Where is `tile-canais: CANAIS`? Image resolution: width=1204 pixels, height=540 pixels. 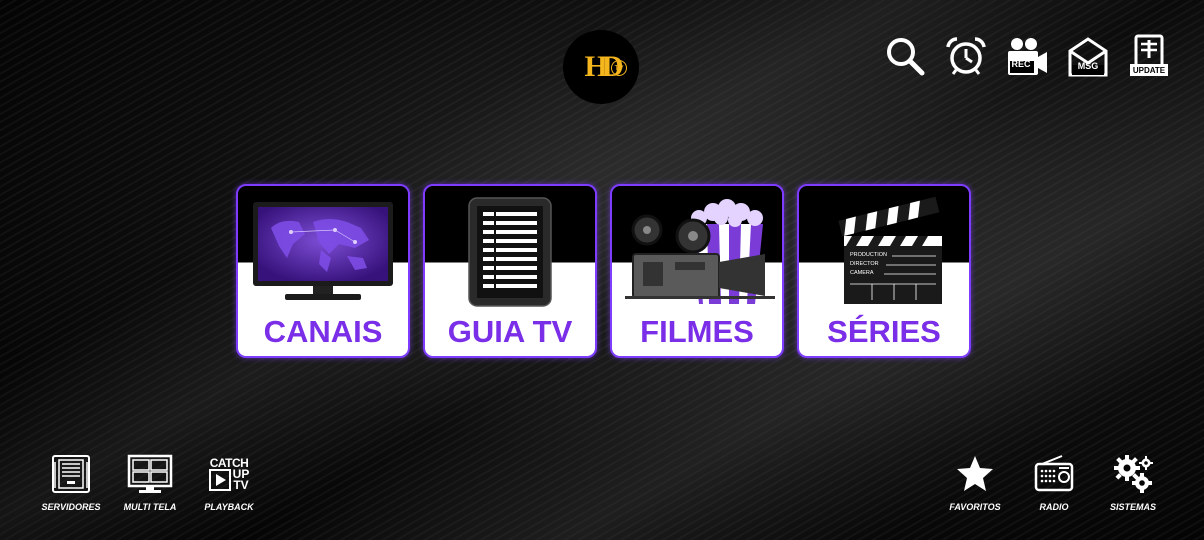 tile-canais: CANAIS is located at coordinates (323, 271).